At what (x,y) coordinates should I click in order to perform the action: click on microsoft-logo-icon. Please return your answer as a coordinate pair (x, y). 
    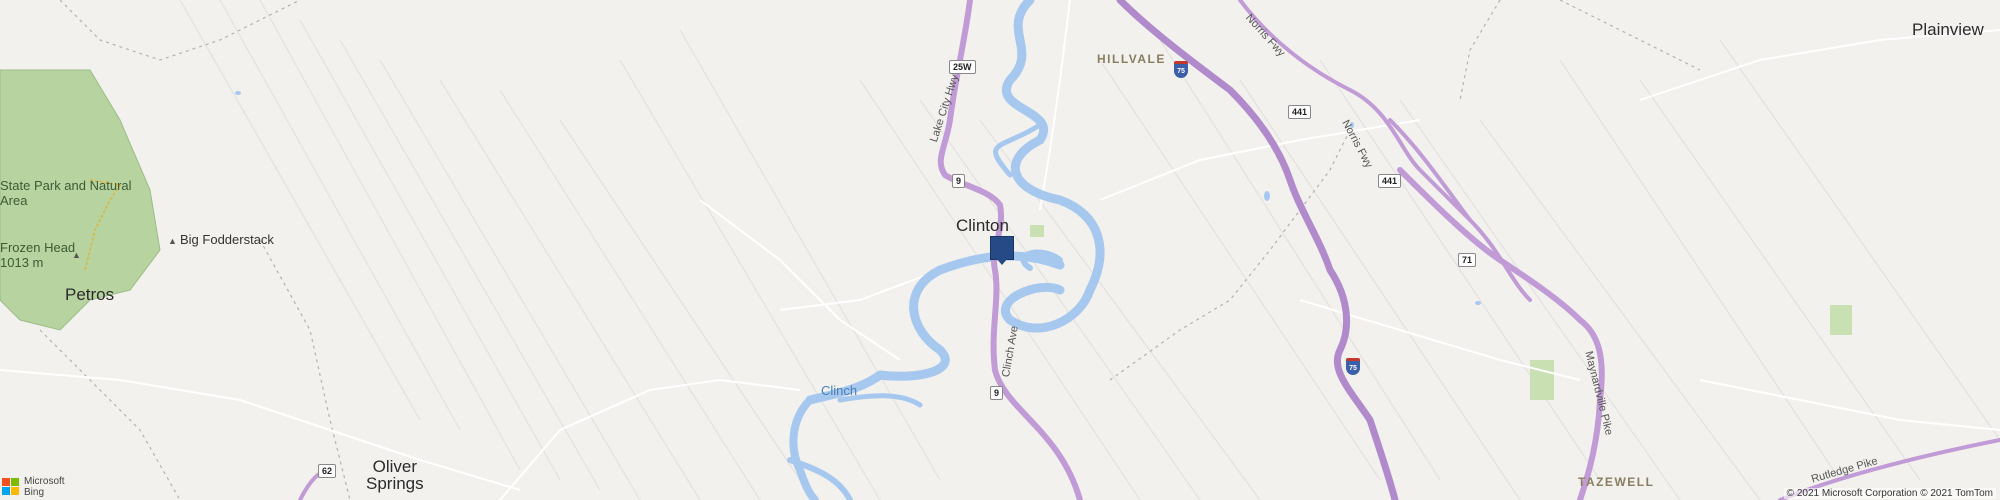
    Looking at the image, I should click on (11, 487).